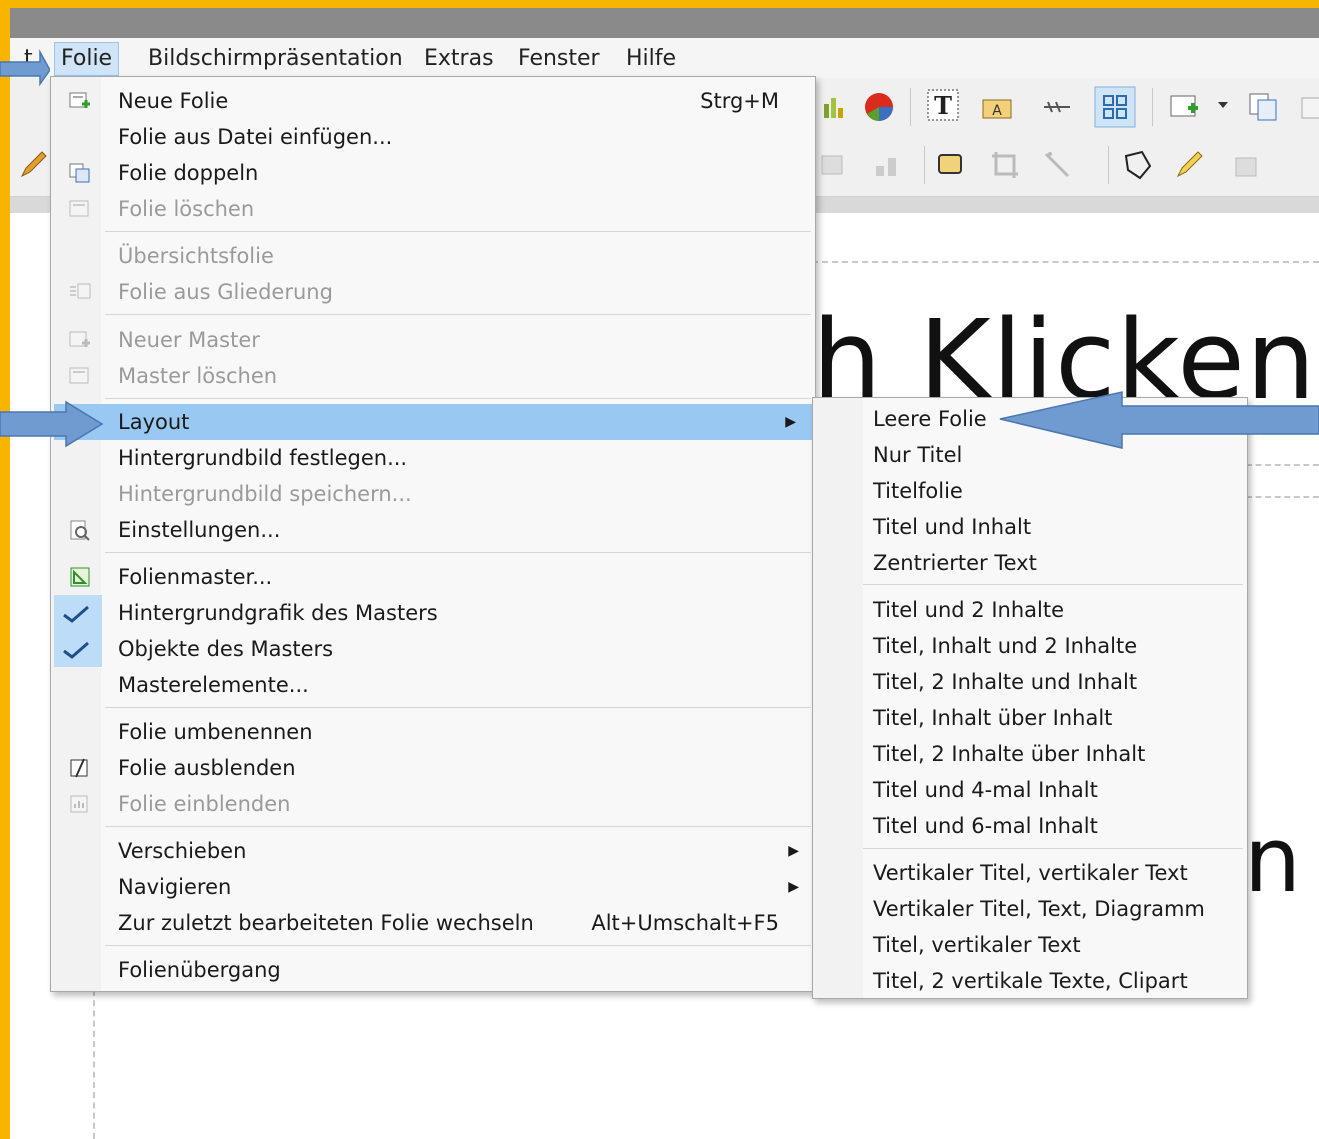 The height and width of the screenshot is (1139, 1319). Describe the element at coordinates (1308, 107) in the screenshot. I see `slide-icon` at that location.